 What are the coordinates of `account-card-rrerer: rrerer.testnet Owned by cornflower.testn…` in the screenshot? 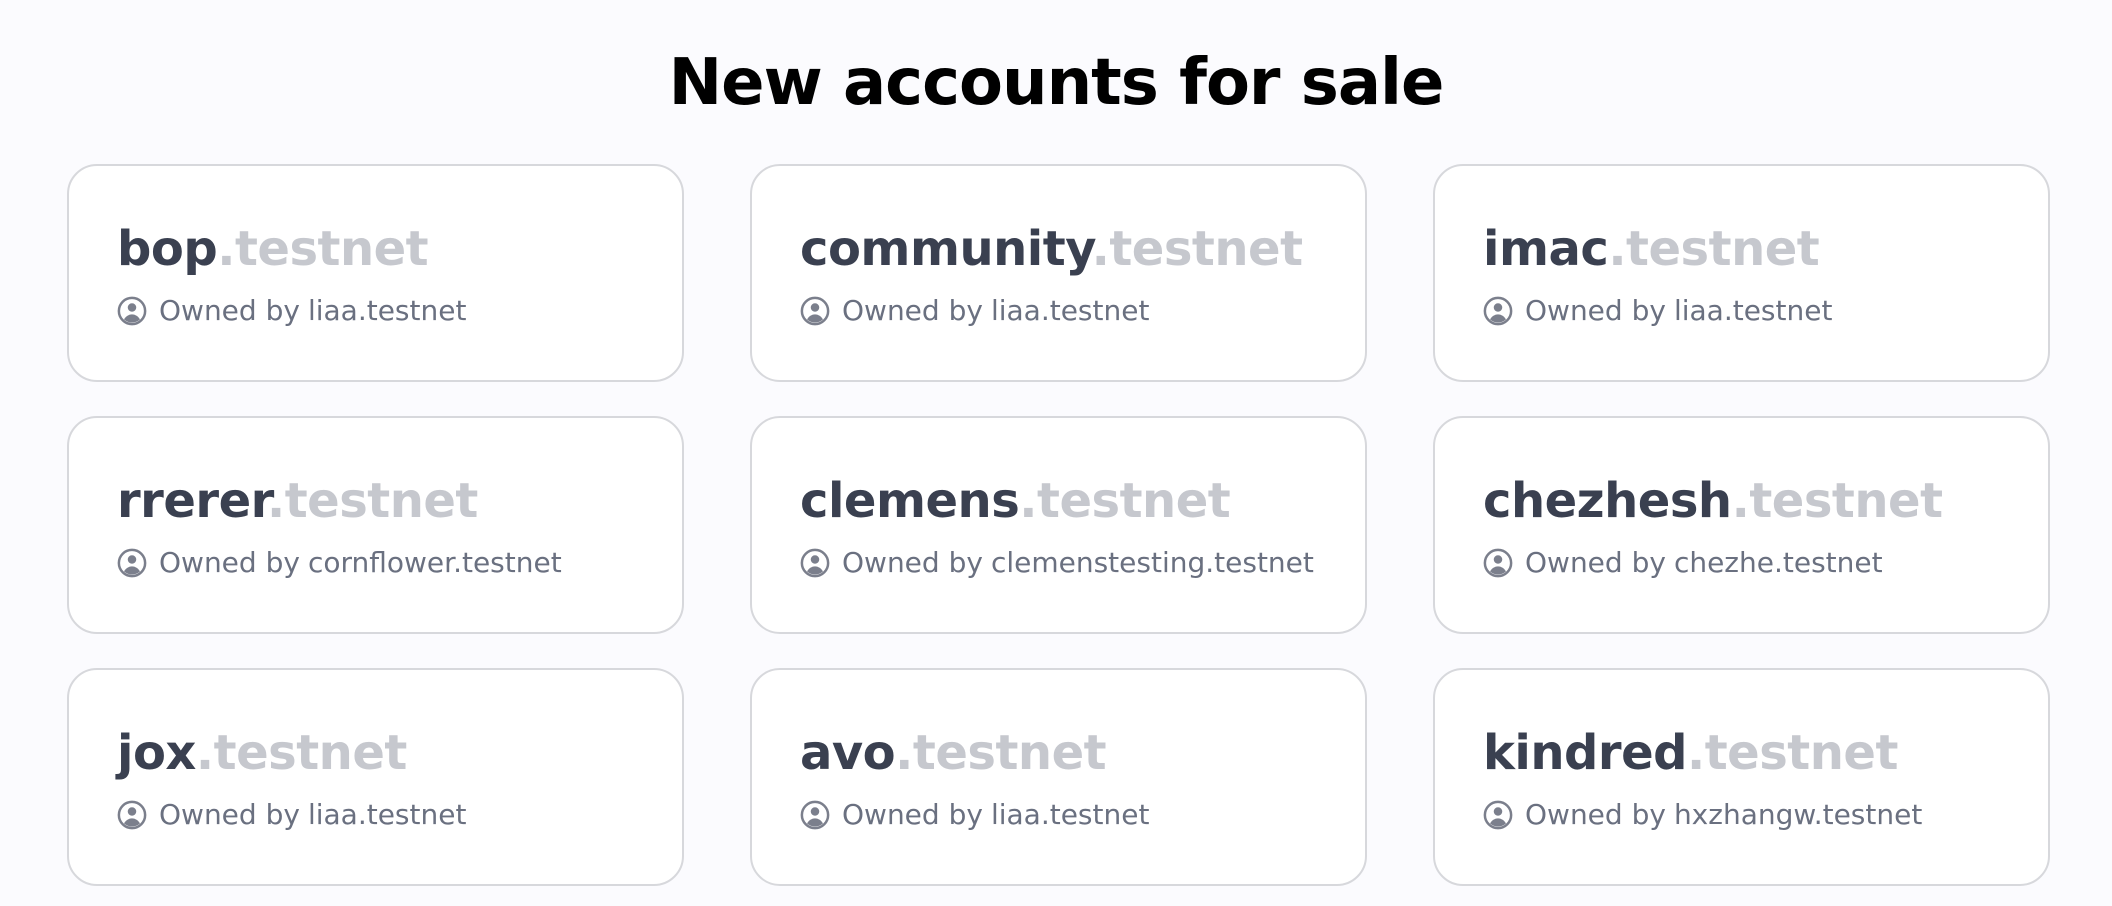 It's located at (375, 525).